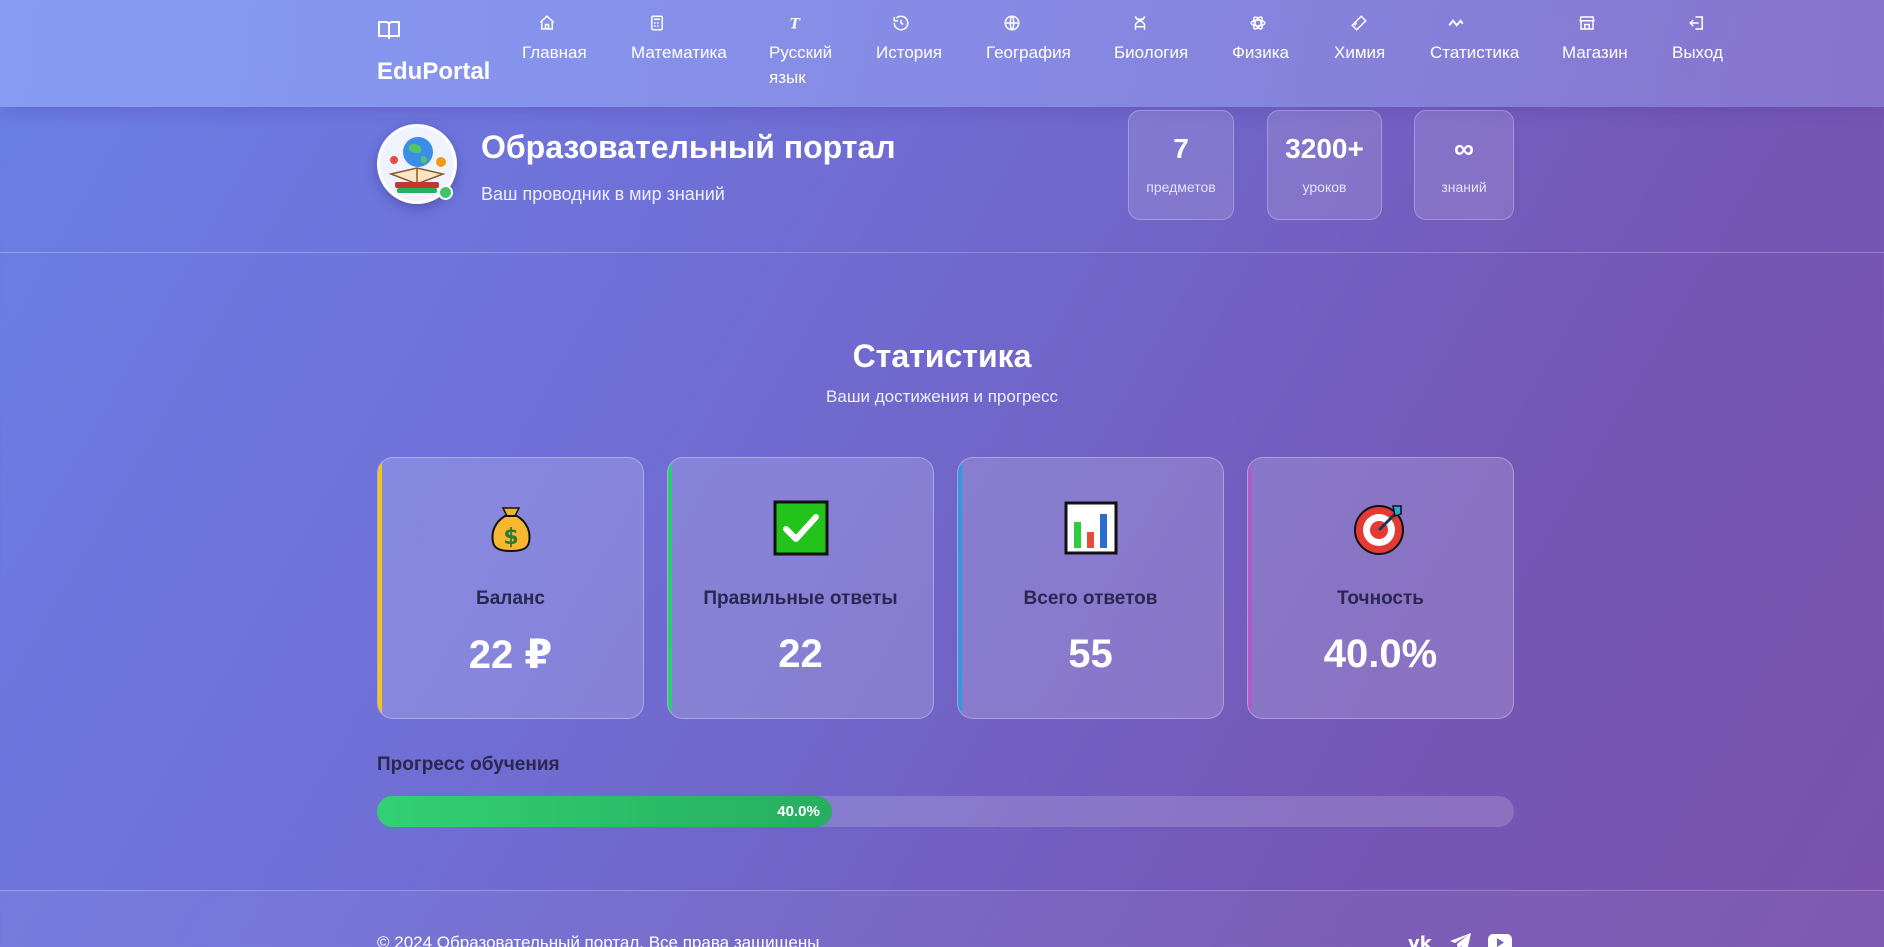 This screenshot has height=947, width=1884. What do you see at coordinates (1500, 939) in the screenshot?
I see `youtube-icon` at bounding box center [1500, 939].